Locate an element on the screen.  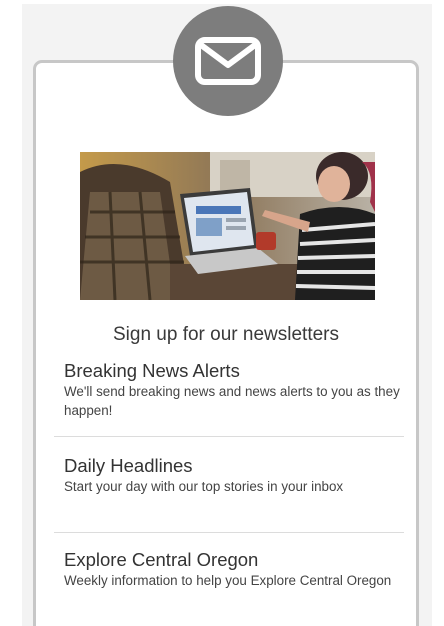
newsletter-name: Breaking News Alerts is located at coordinates (234, 371).